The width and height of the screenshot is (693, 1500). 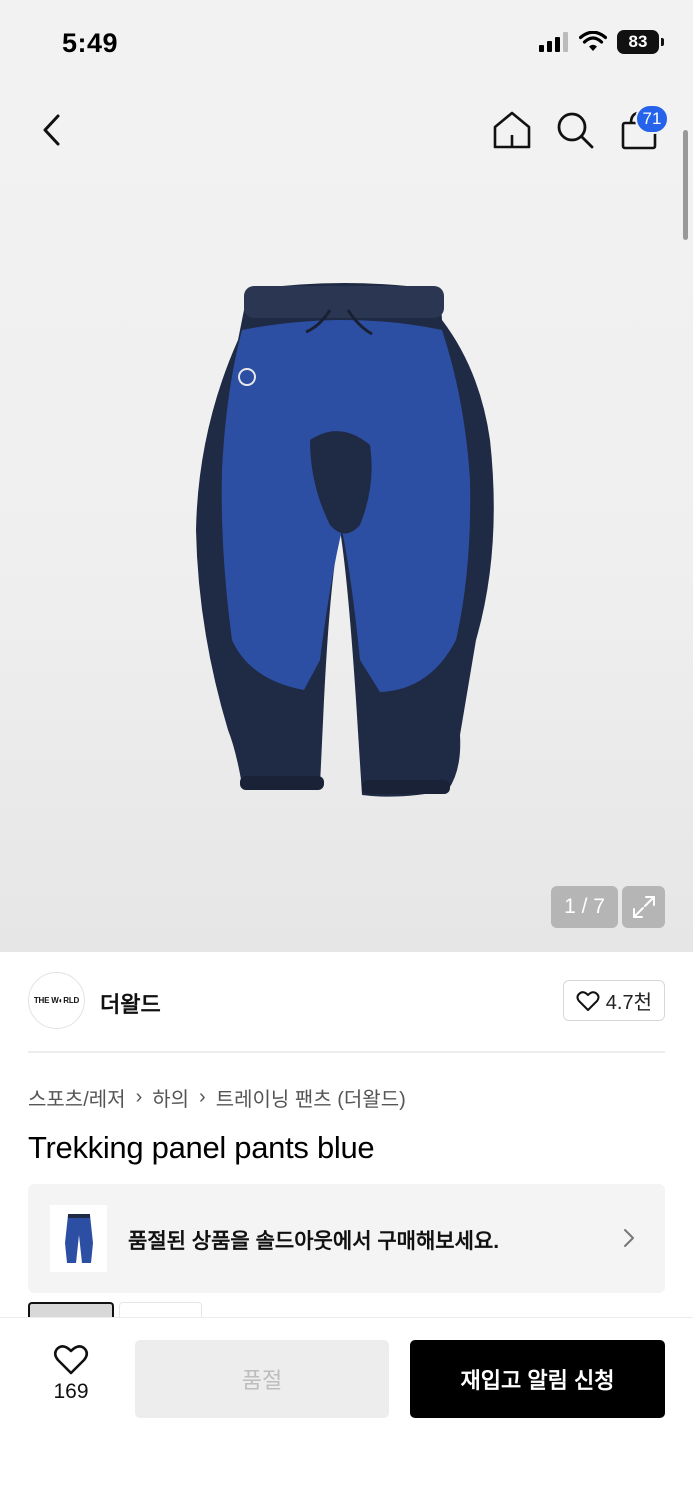 I want to click on bottom-action-bar: 169 품절 재입고 알림 신청, so click(x=346, y=1408).